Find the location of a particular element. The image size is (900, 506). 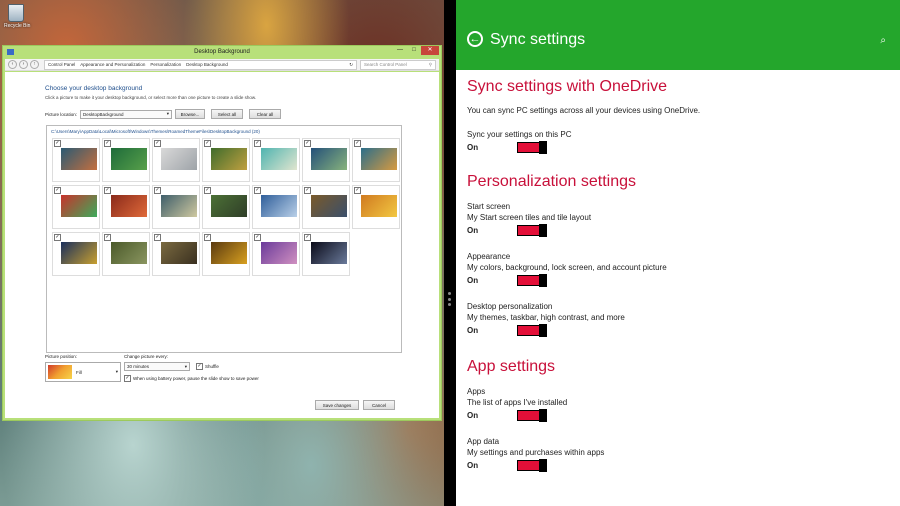

toggle-start-screen: On is located at coordinates (677, 230).